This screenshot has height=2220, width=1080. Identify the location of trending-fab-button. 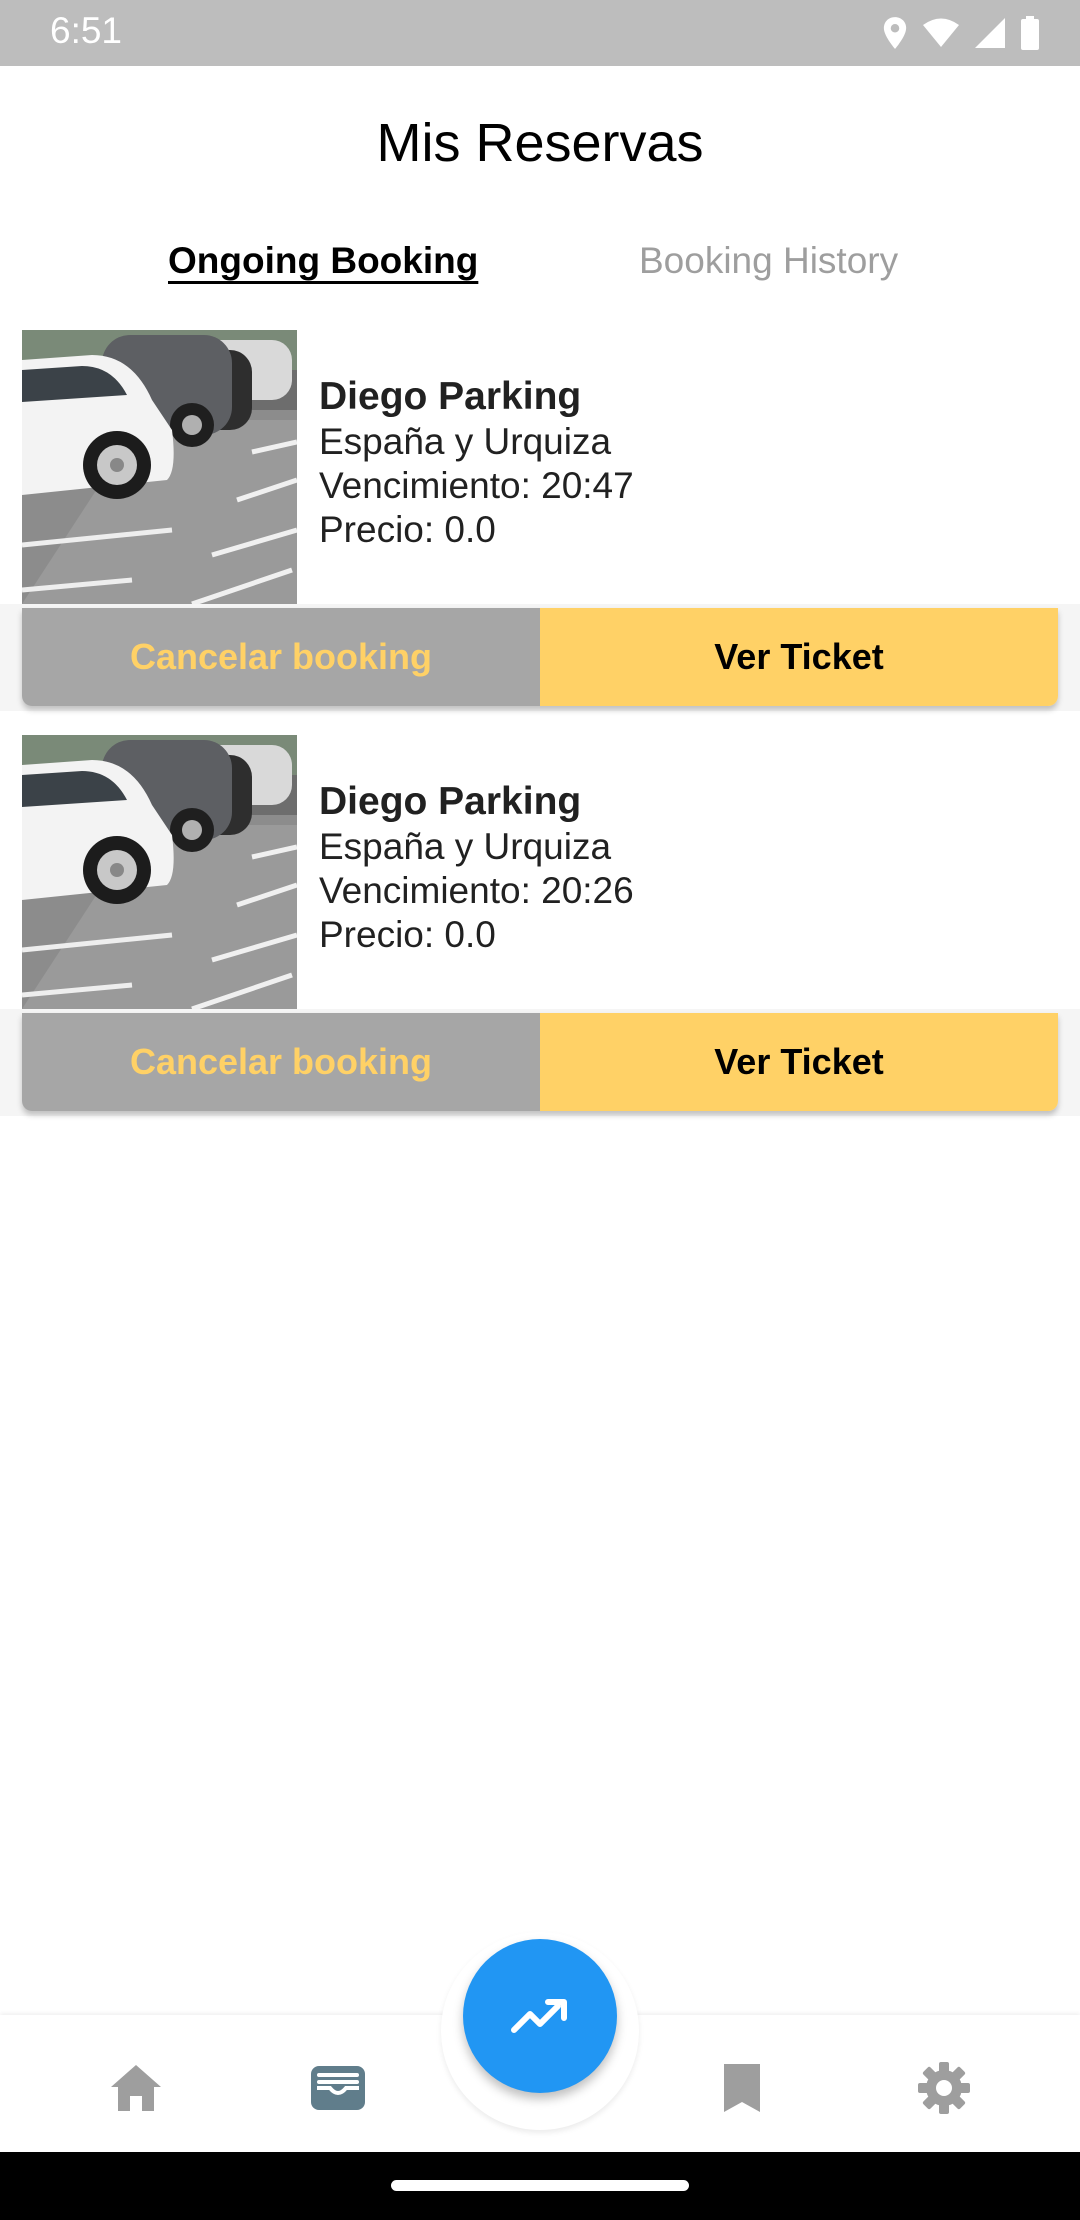
(540, 2016).